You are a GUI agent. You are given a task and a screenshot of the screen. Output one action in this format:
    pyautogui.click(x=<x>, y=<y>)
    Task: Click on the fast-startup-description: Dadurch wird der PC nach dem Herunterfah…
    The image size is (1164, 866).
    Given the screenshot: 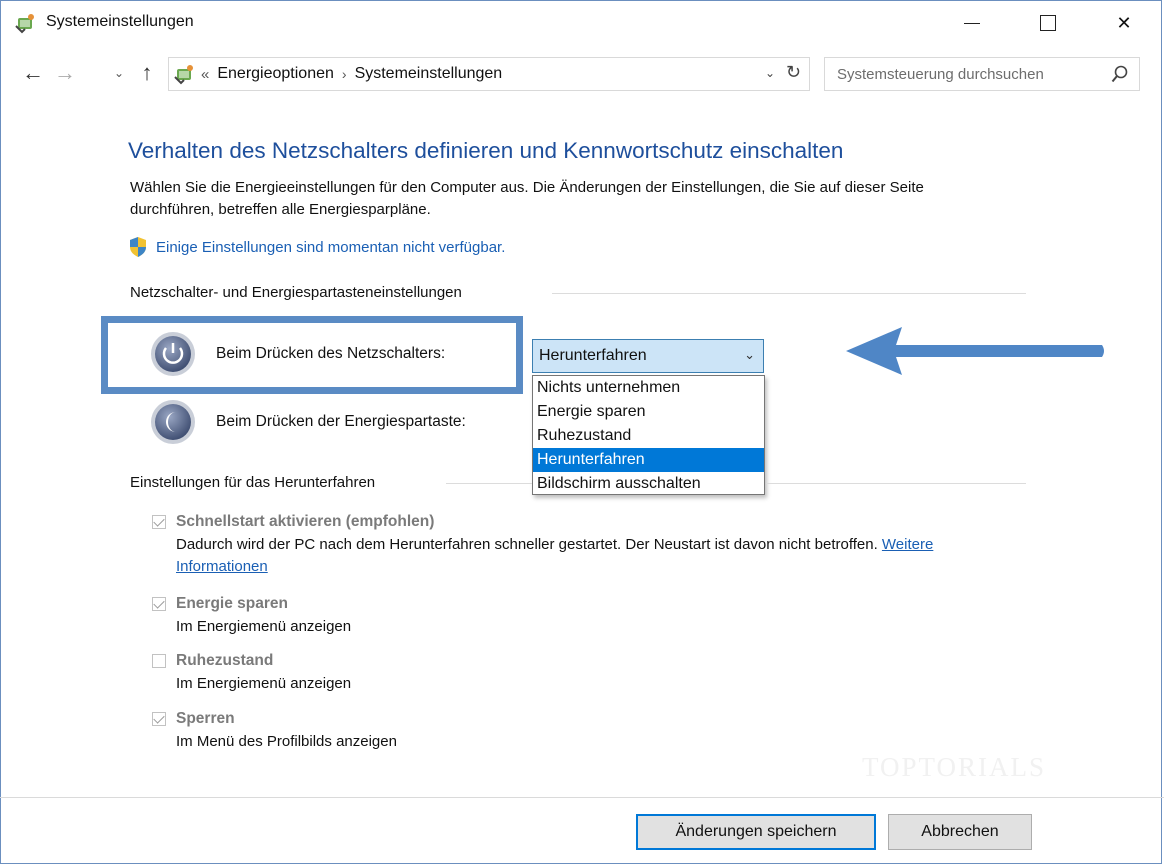 What is the action you would take?
    pyautogui.click(x=586, y=556)
    